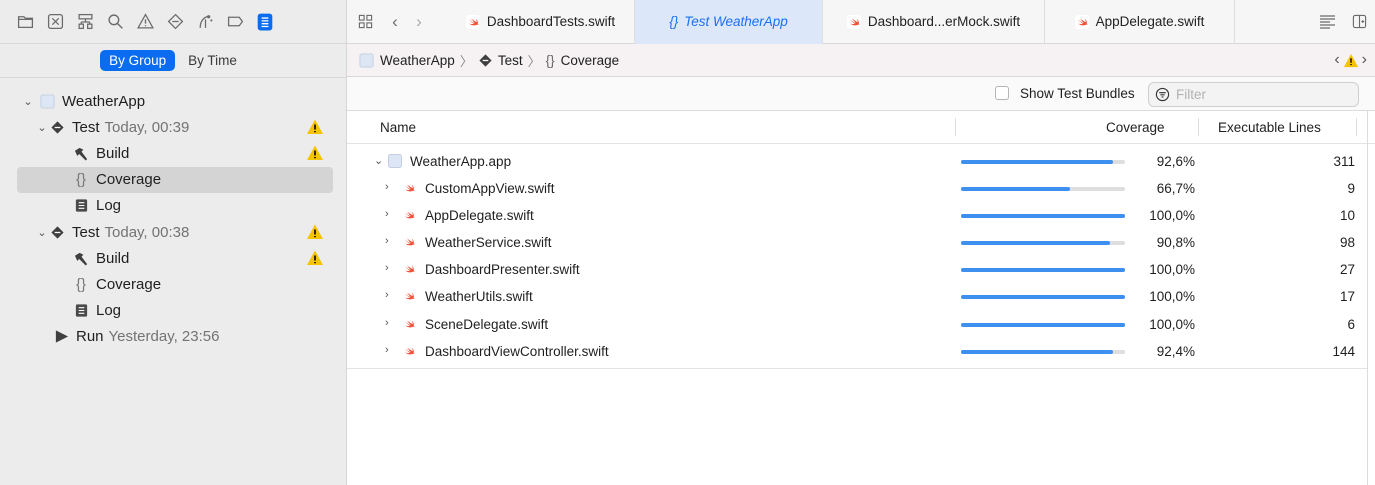  What do you see at coordinates (205, 22) in the screenshot?
I see `debug-icon` at bounding box center [205, 22].